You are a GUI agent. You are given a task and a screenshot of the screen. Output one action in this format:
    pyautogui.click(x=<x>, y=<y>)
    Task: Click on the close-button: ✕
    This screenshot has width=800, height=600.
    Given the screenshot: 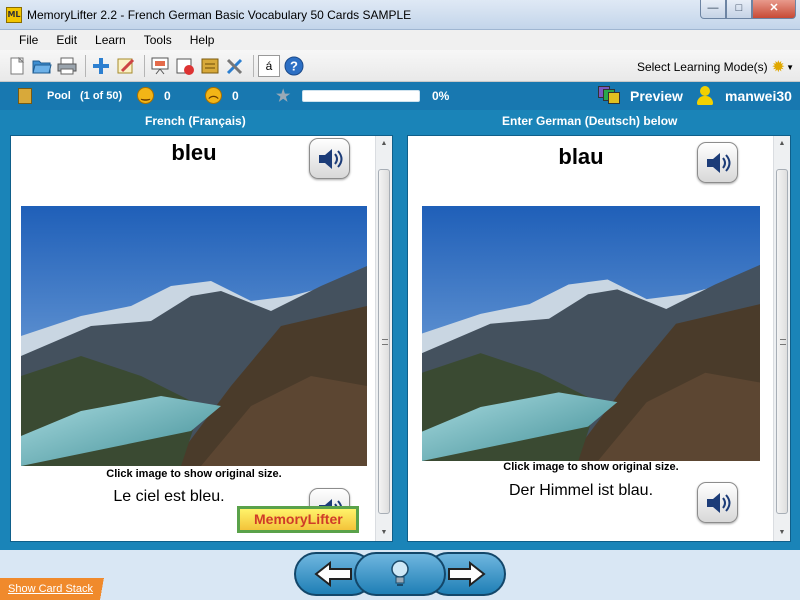 What is the action you would take?
    pyautogui.click(x=774, y=9)
    